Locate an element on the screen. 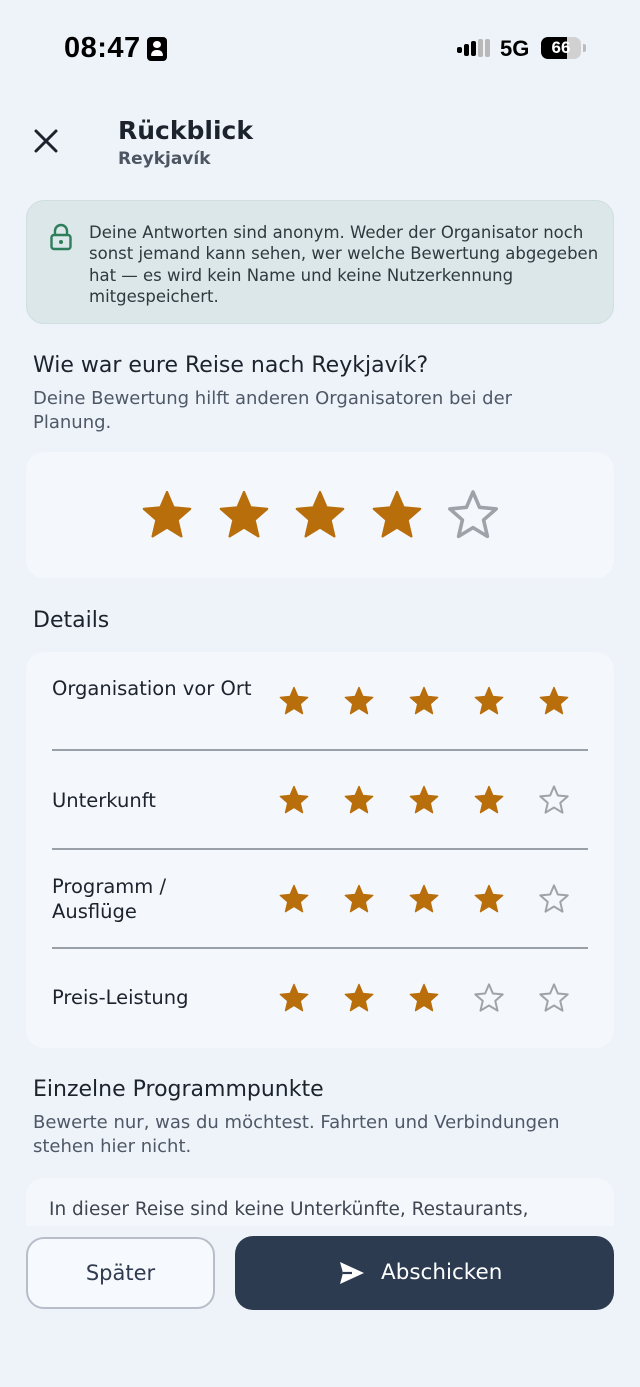 This screenshot has width=640, height=1387. network-type: 5G is located at coordinates (515, 48).